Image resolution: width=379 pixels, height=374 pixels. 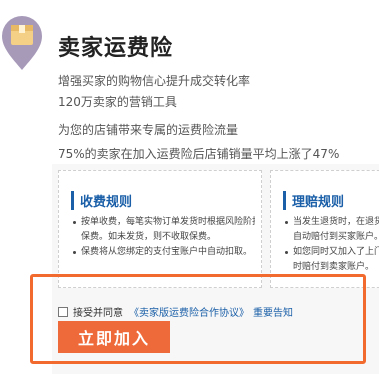 What do you see at coordinates (336, 237) in the screenshot?
I see `list-item: 自动赔付到买家账户。` at bounding box center [336, 237].